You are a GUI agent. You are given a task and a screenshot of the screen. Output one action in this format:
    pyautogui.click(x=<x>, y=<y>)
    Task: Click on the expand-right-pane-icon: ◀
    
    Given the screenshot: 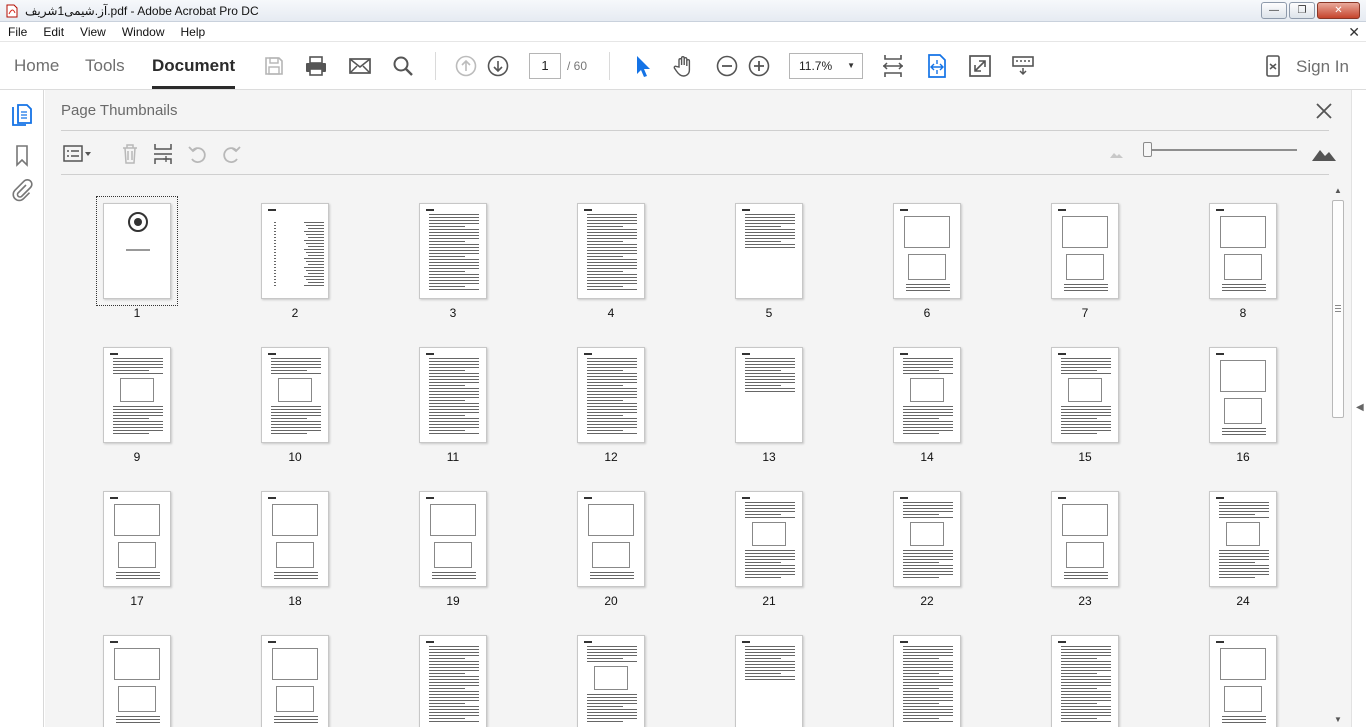 What is the action you would take?
    pyautogui.click(x=1360, y=407)
    